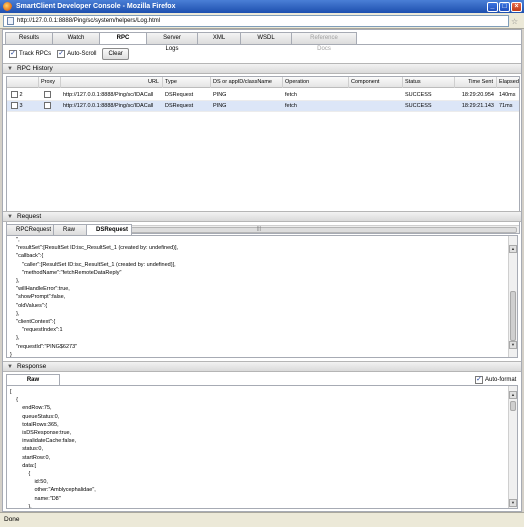  I want to click on tab-watch: Watch, so click(76, 38).